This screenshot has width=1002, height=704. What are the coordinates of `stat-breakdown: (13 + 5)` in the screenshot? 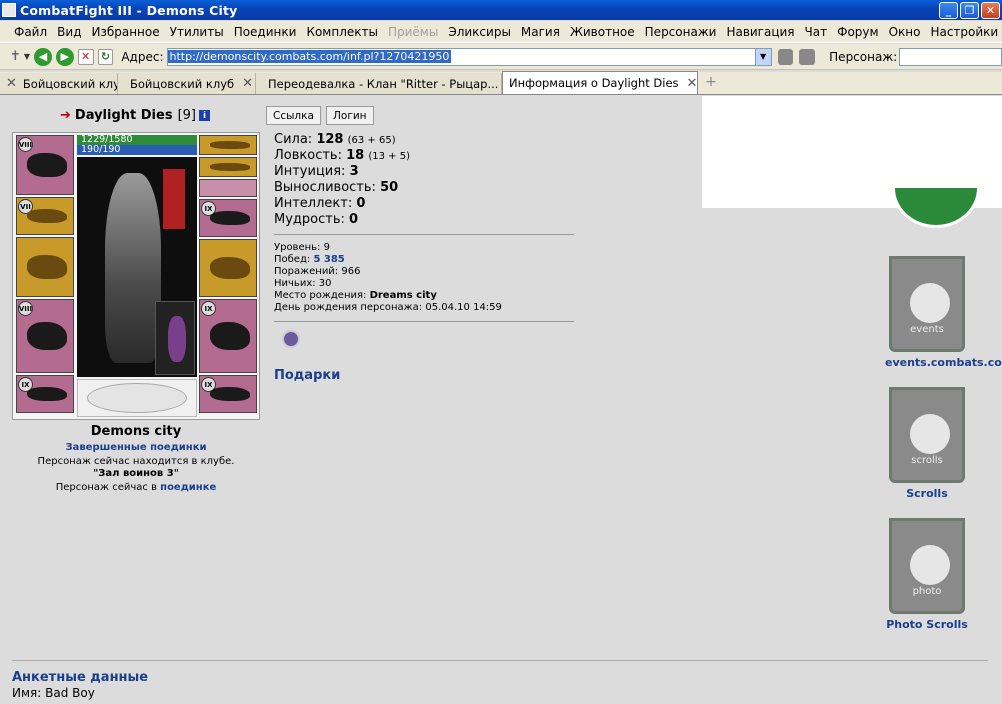 It's located at (389, 156).